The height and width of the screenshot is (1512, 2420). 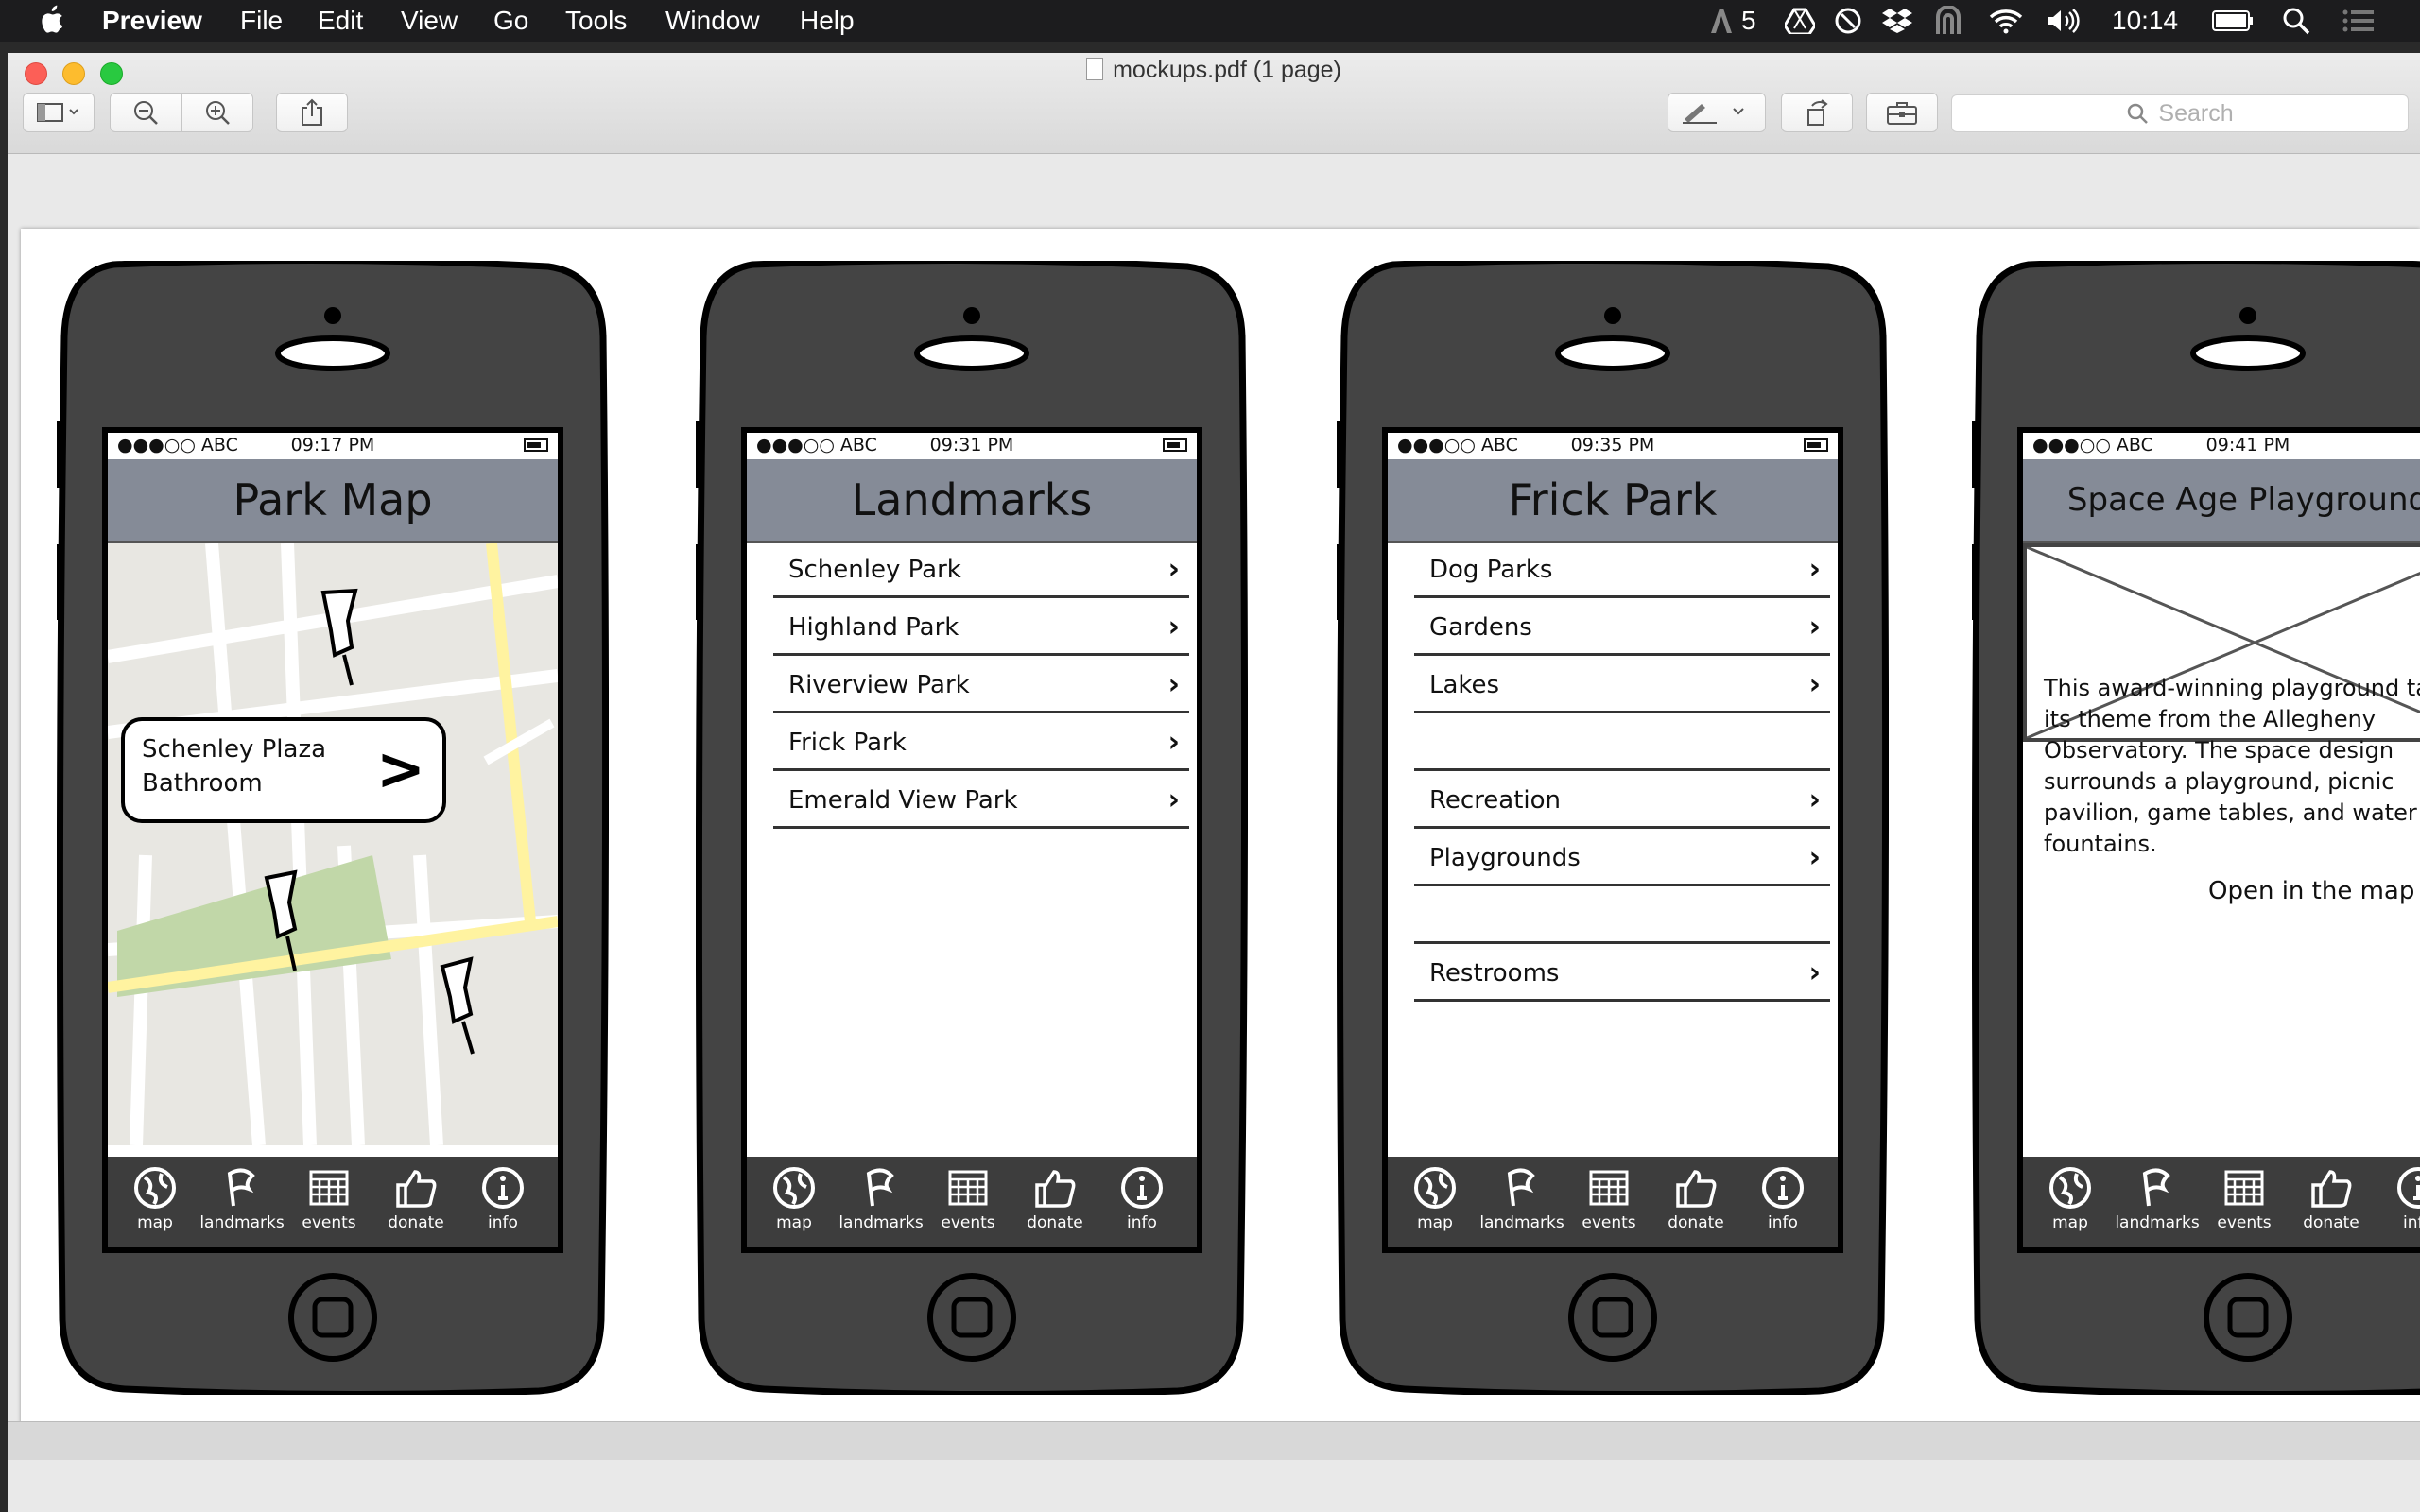 I want to click on vpn-icon, so click(x=1948, y=21).